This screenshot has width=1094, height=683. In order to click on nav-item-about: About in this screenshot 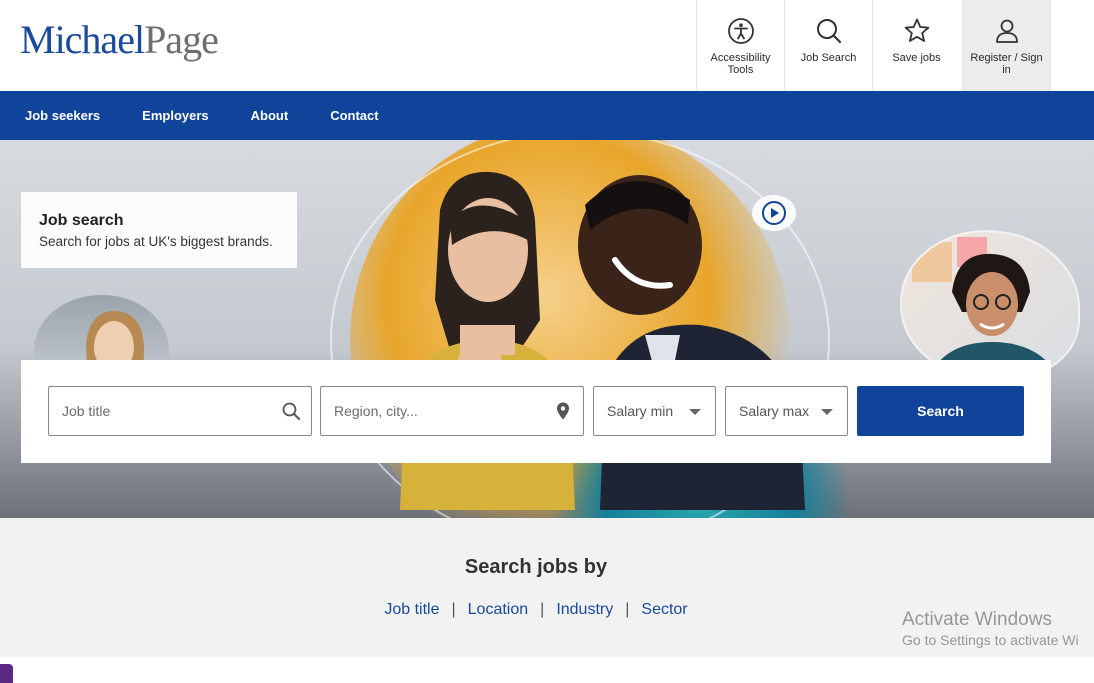, I will do `click(270, 115)`.